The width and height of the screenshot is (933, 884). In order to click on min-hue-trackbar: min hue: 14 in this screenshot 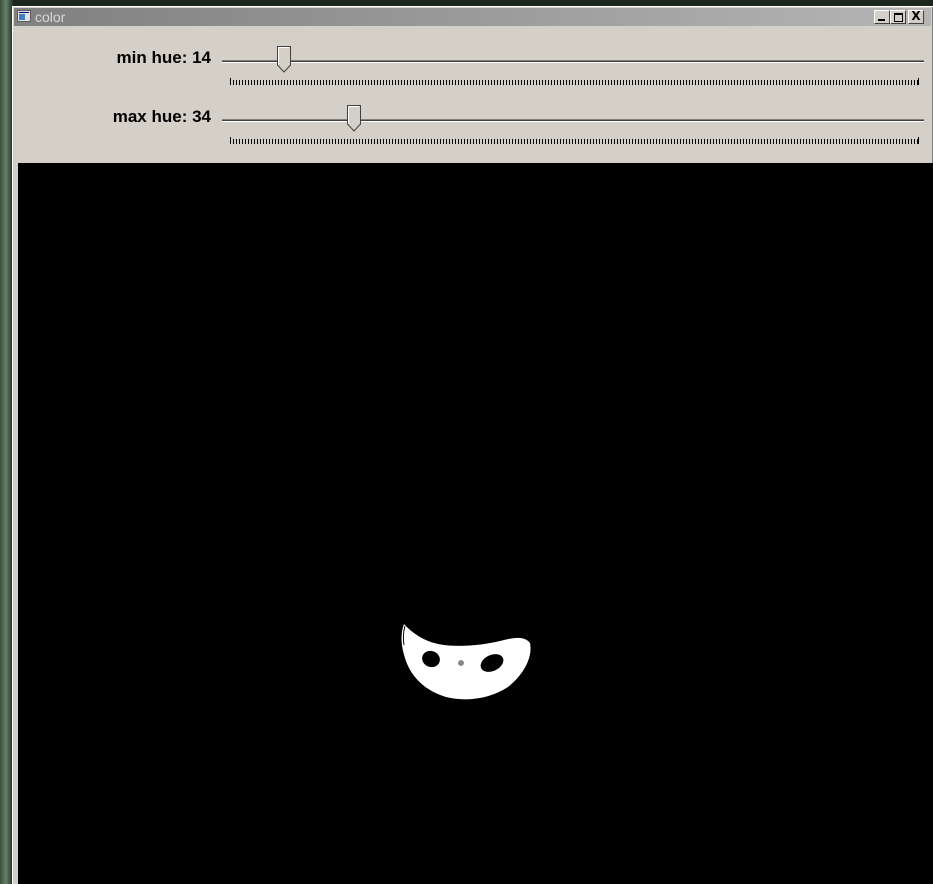, I will do `click(472, 76)`.